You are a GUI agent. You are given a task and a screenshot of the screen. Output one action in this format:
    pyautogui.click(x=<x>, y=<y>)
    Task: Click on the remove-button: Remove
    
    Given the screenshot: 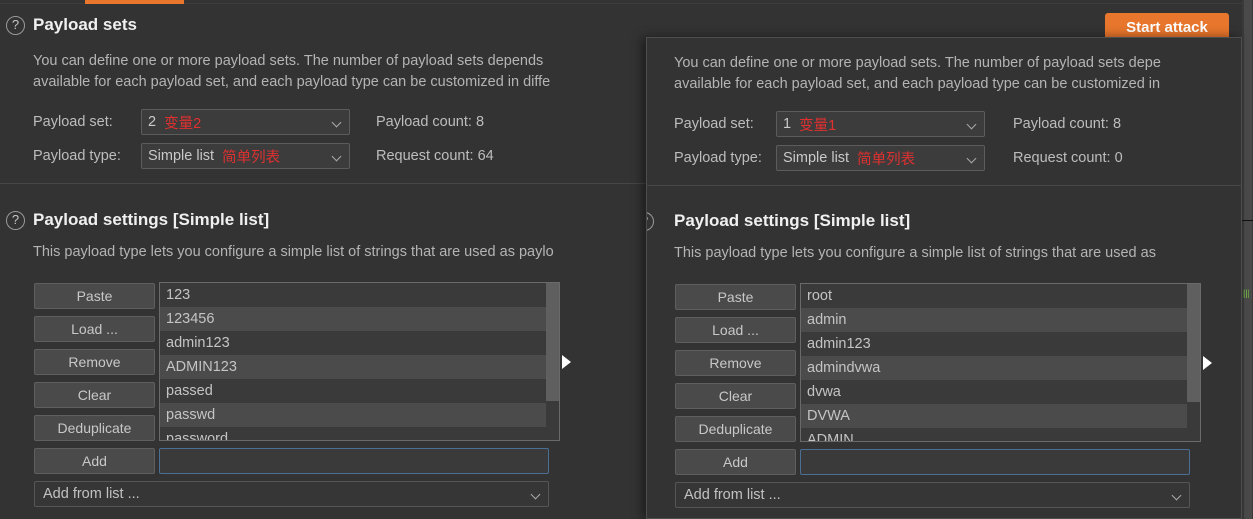 What is the action you would take?
    pyautogui.click(x=94, y=362)
    